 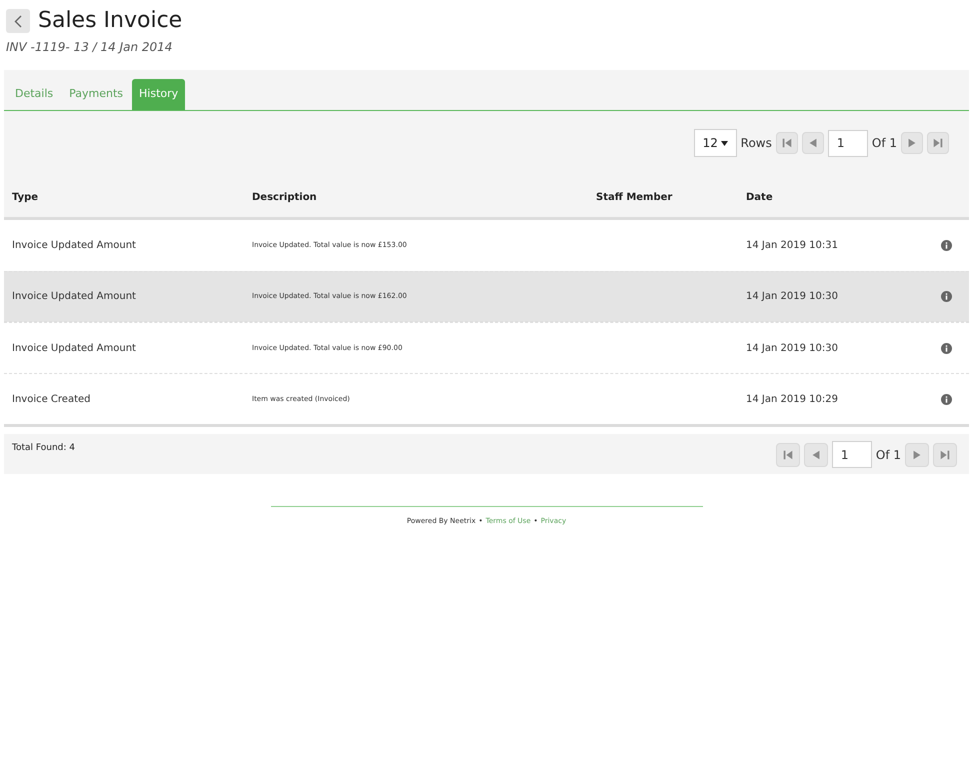 What do you see at coordinates (724, 143) in the screenshot?
I see `caret-down-icon` at bounding box center [724, 143].